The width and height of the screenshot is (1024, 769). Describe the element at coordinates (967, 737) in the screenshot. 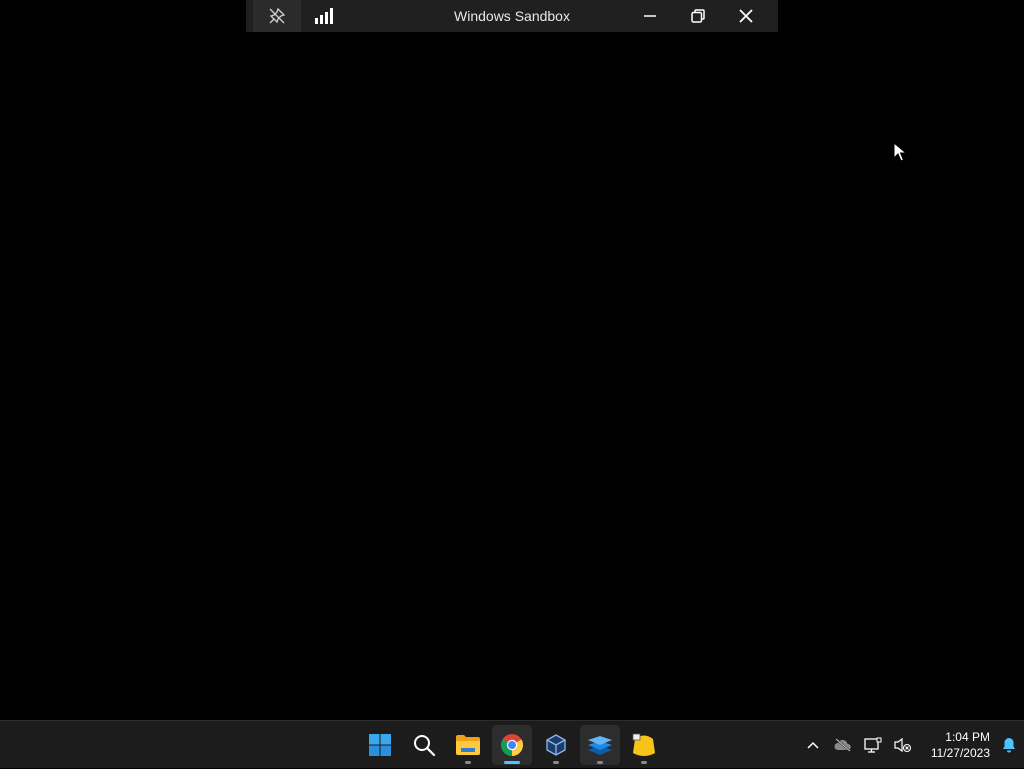

I see `clock-time: 1:04 PM` at that location.